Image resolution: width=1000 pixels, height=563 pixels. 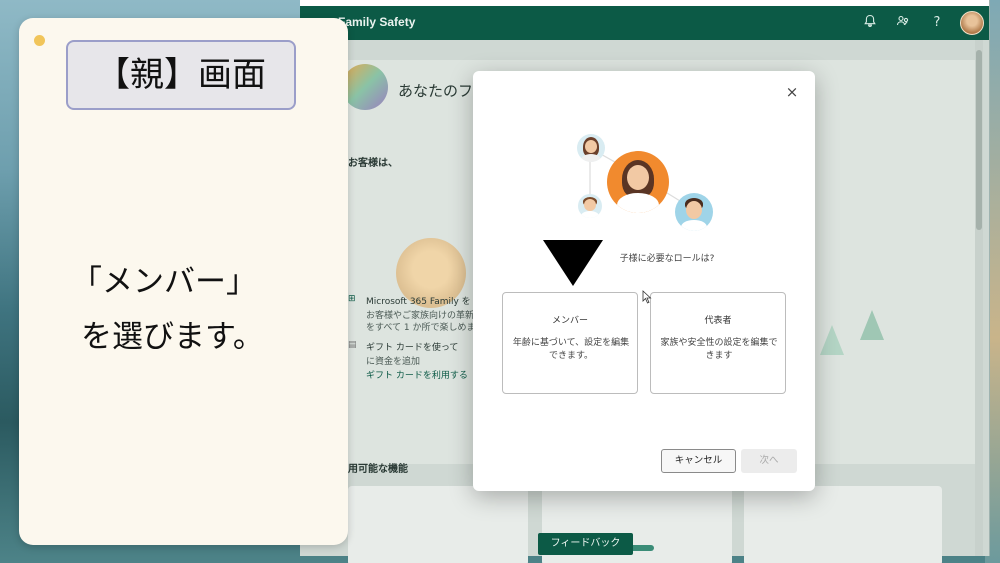 I want to click on mouse-cursor-icon, so click(x=647, y=297).